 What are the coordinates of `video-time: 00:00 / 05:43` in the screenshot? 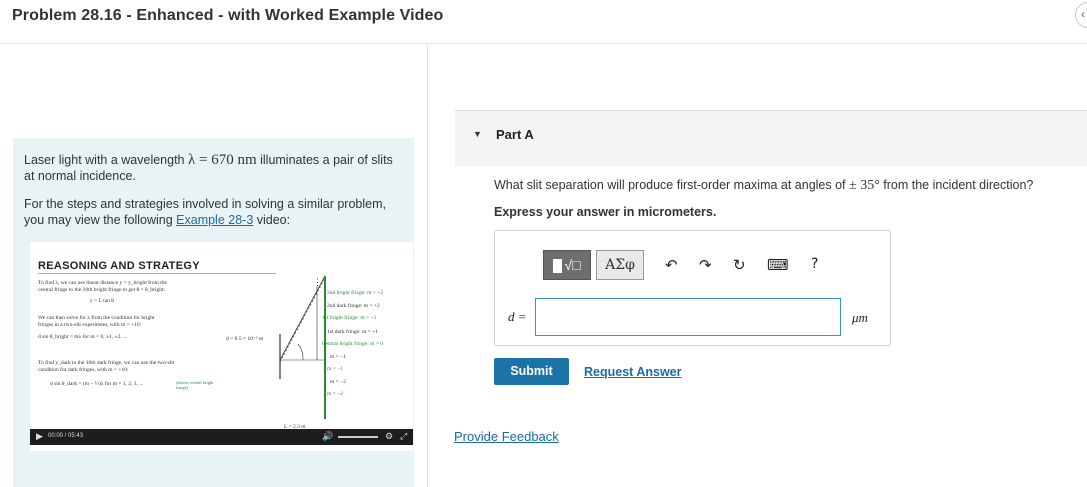 It's located at (66, 436).